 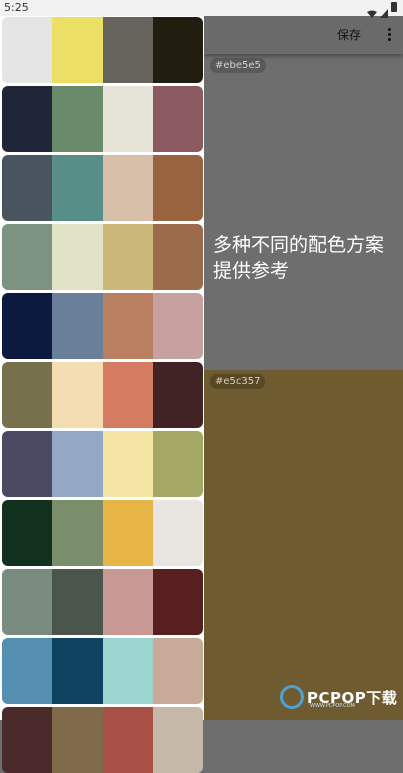 I want to click on hex-chip-top: #ebe5e5, so click(x=238, y=65).